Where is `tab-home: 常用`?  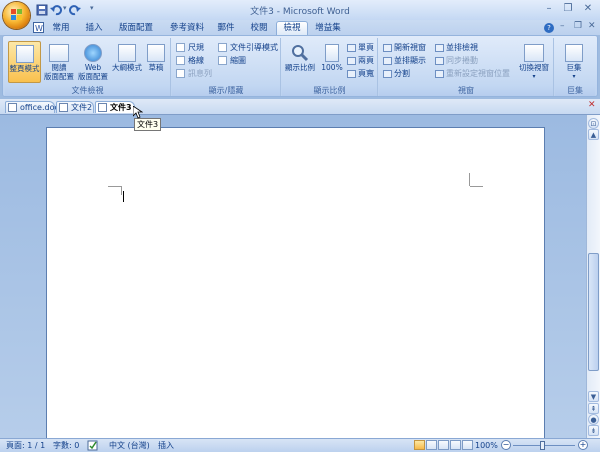
tab-home: 常用 is located at coordinates (61, 28).